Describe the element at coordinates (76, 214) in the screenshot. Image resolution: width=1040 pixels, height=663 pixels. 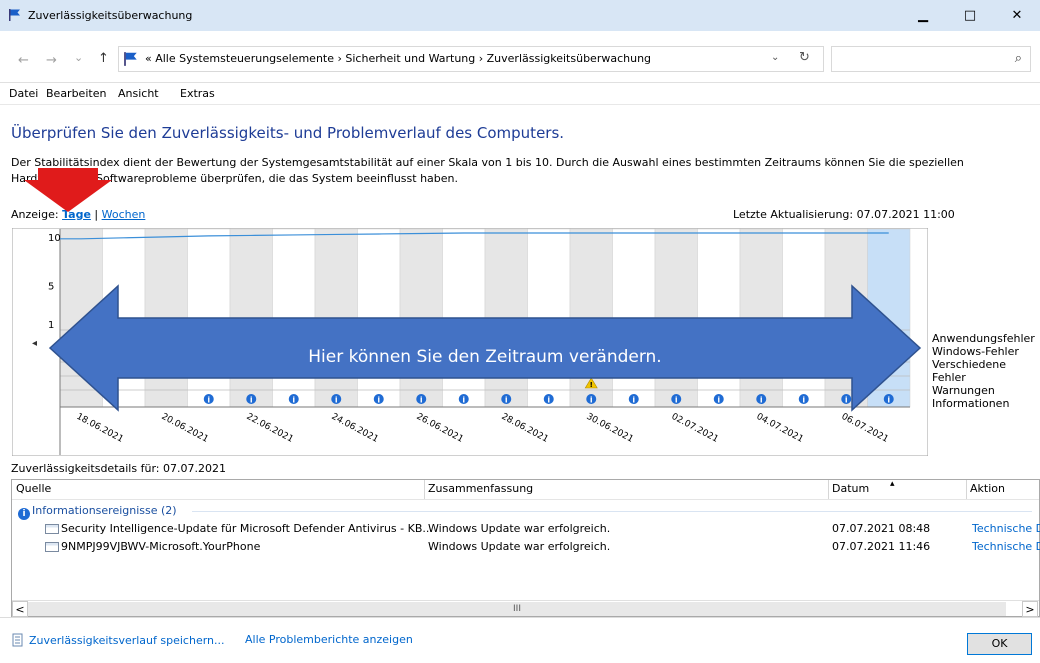
I see `view-days-link: Tage` at that location.